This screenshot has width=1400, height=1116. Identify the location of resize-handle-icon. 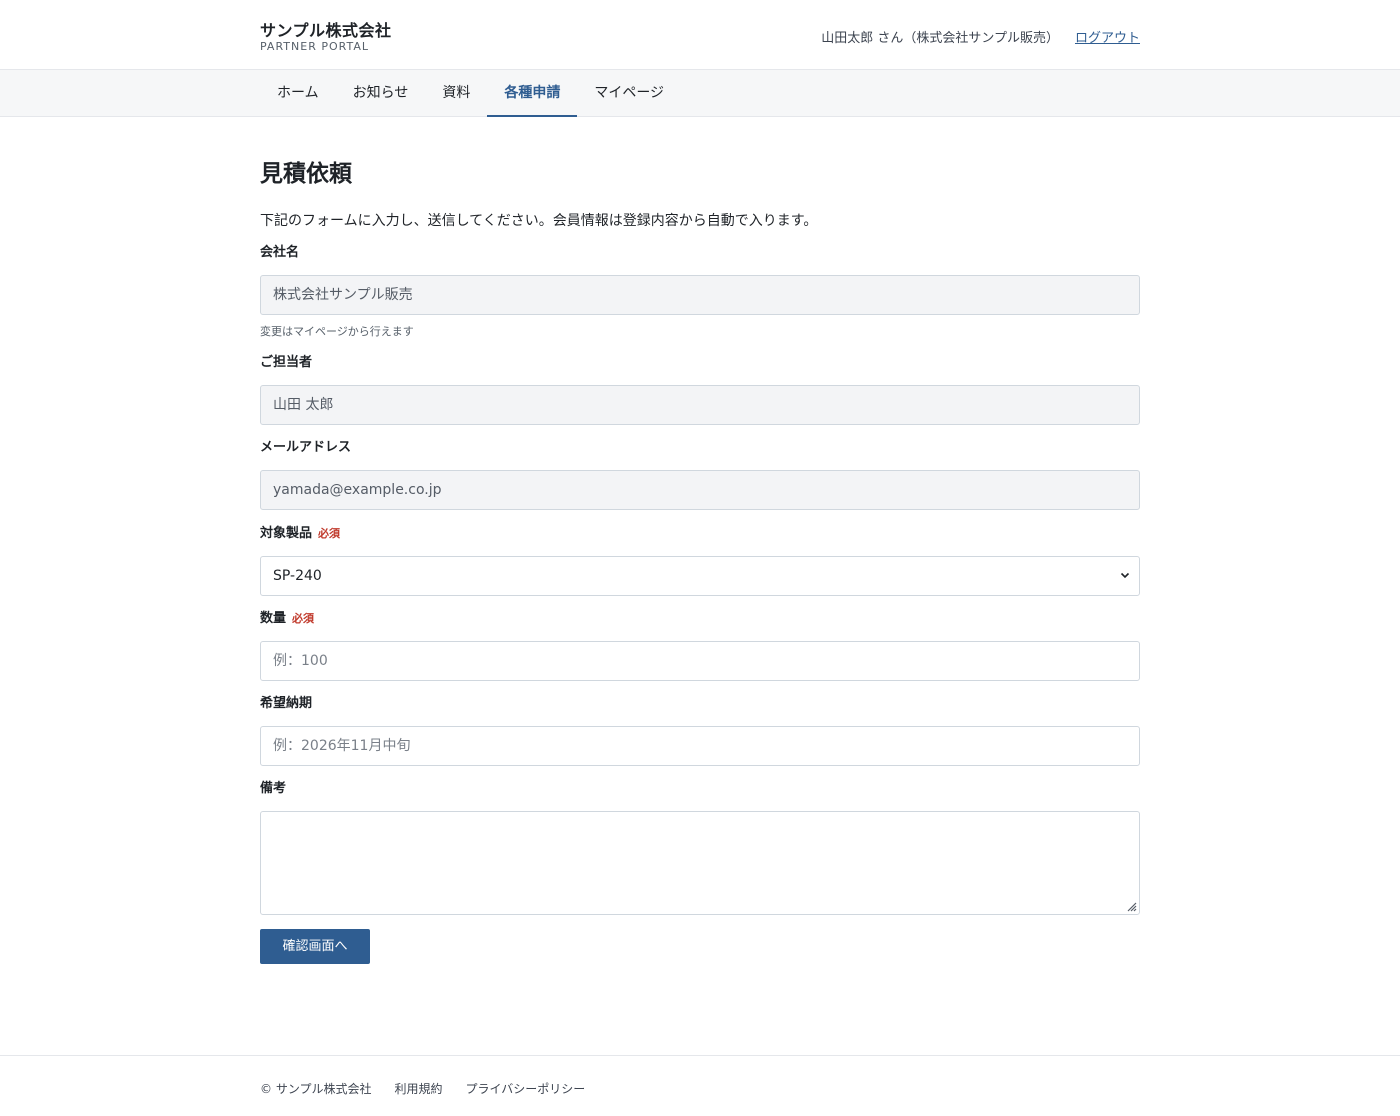
(1131, 906).